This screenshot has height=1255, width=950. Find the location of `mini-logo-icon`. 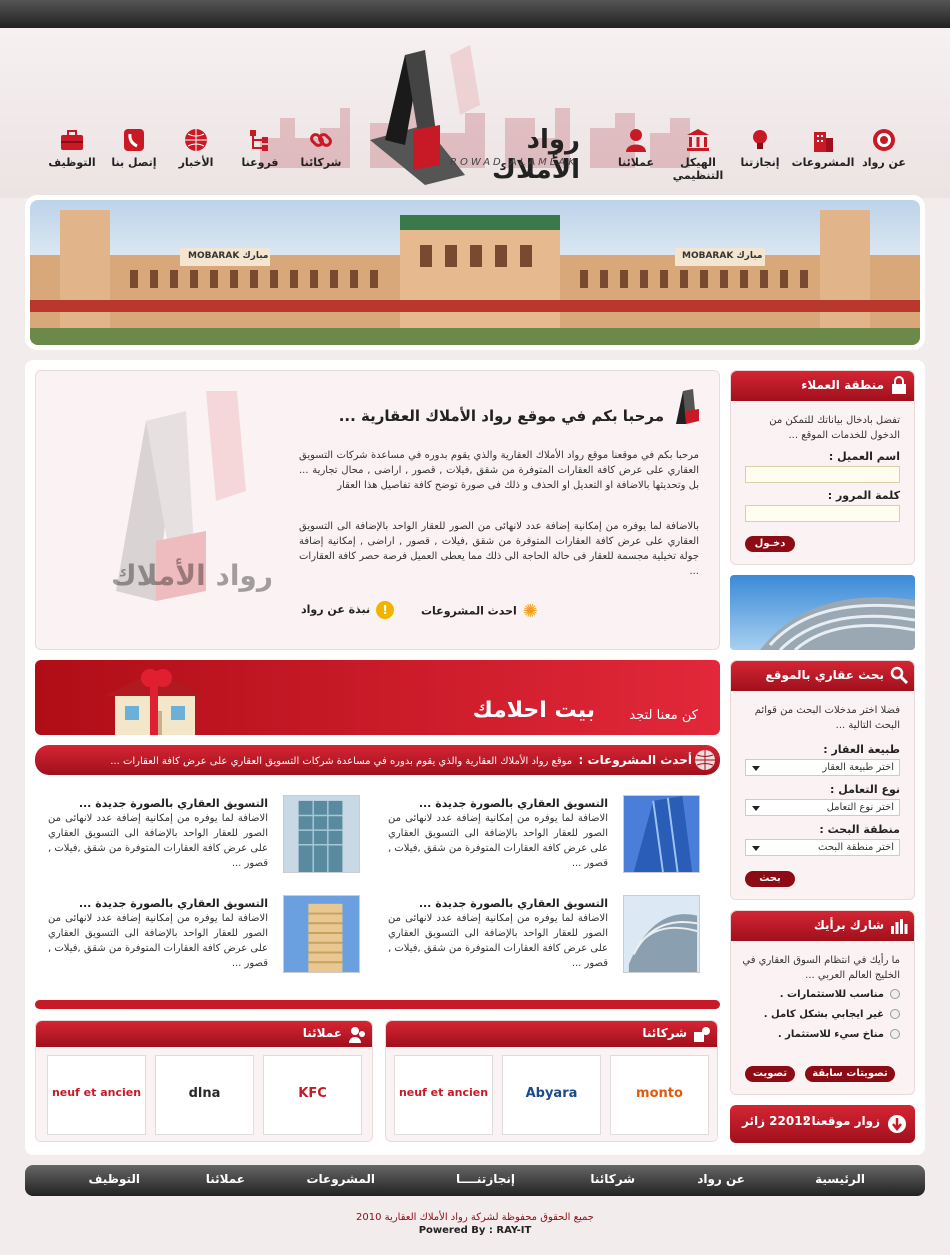

mini-logo-icon is located at coordinates (687, 406).